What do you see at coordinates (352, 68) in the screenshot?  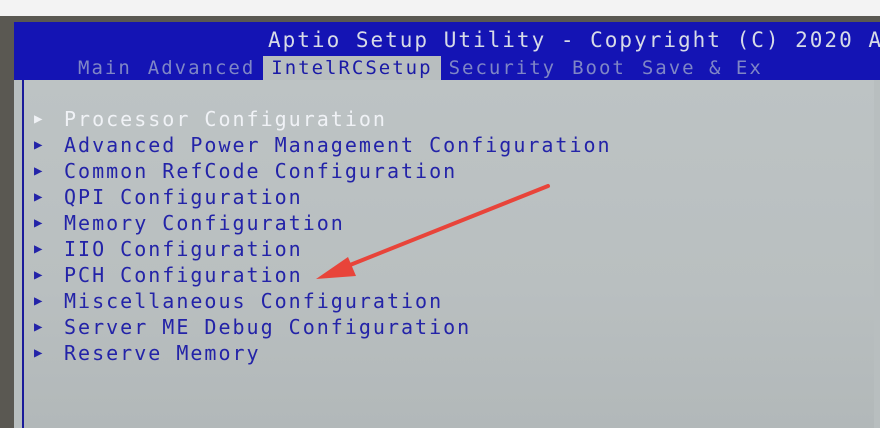 I see `tab-intelrcsetup: IntelRCSetup` at bounding box center [352, 68].